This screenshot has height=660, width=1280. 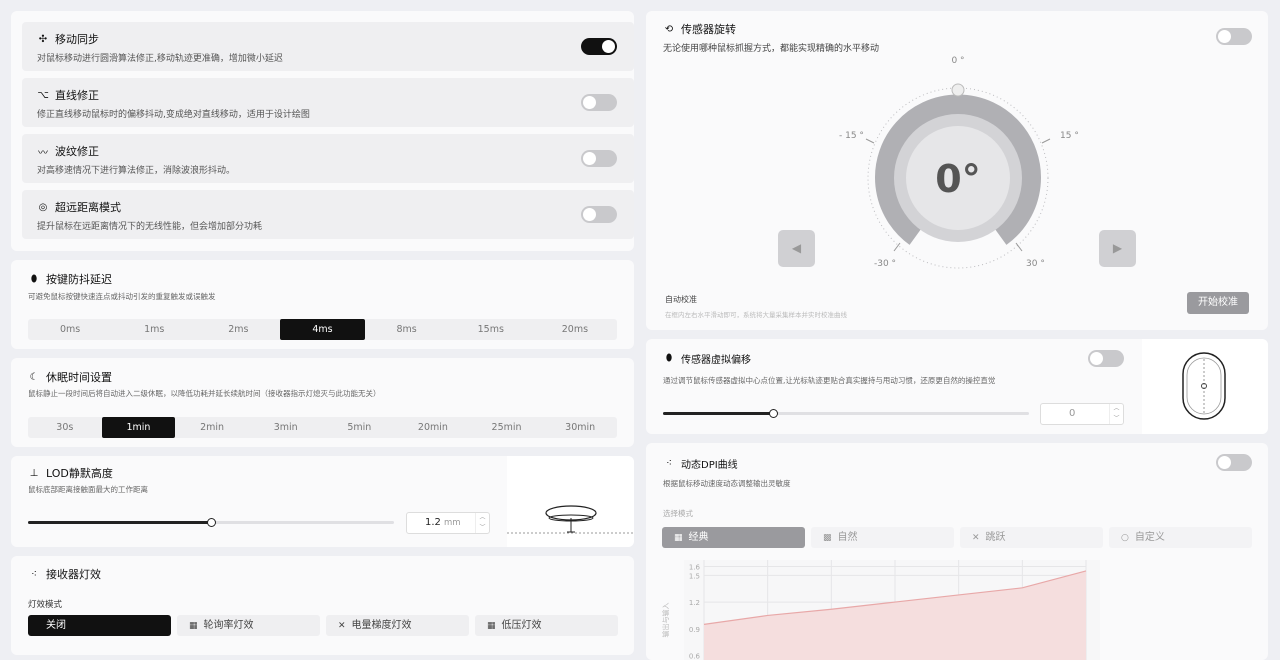 What do you see at coordinates (65, 427) in the screenshot?
I see `sleep-option: 30s` at bounding box center [65, 427].